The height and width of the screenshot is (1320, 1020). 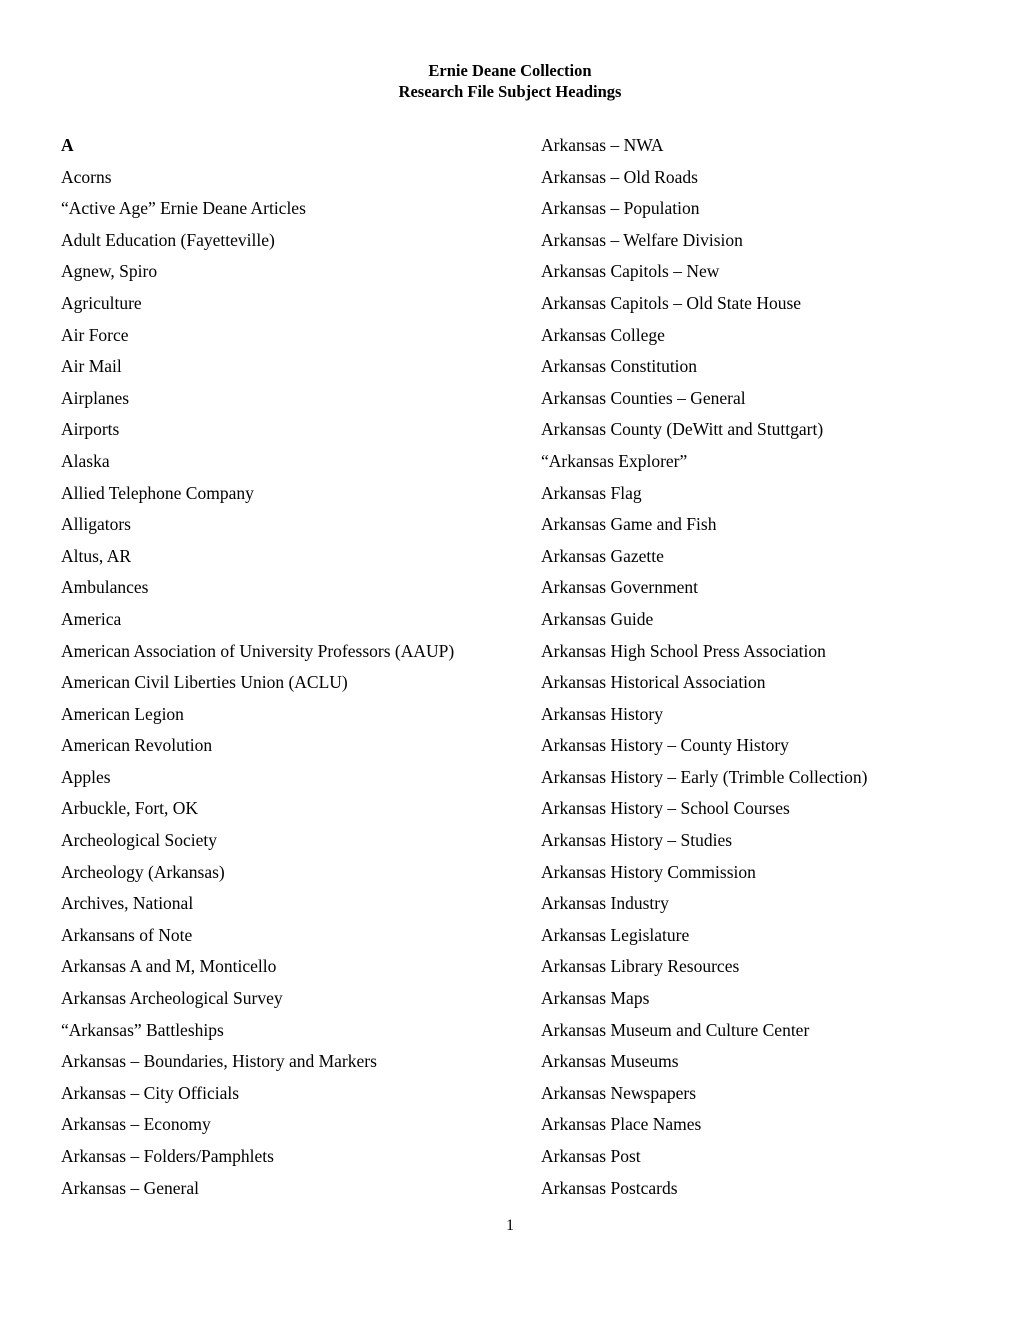 I want to click on subject-heading: Arkansas Guide, so click(x=597, y=618).